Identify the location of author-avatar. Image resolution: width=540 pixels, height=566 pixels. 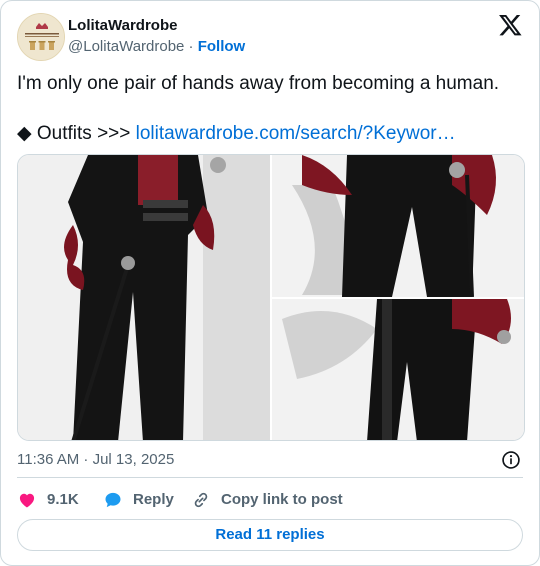
(41, 37).